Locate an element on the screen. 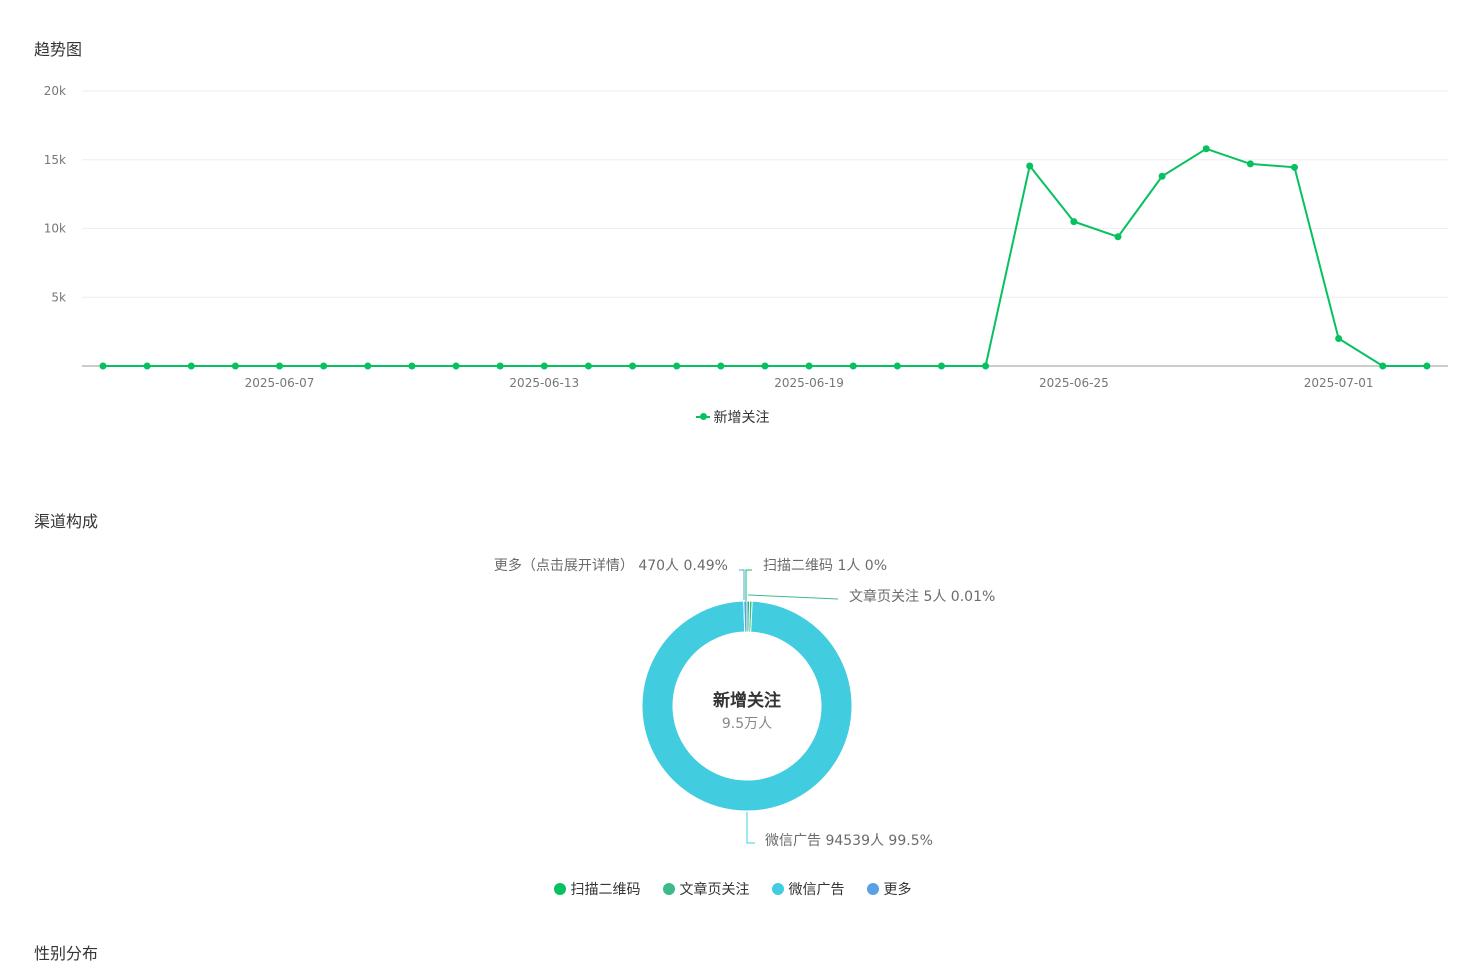  legend-item-wechat-ads: 微信广告 is located at coordinates (808, 889).